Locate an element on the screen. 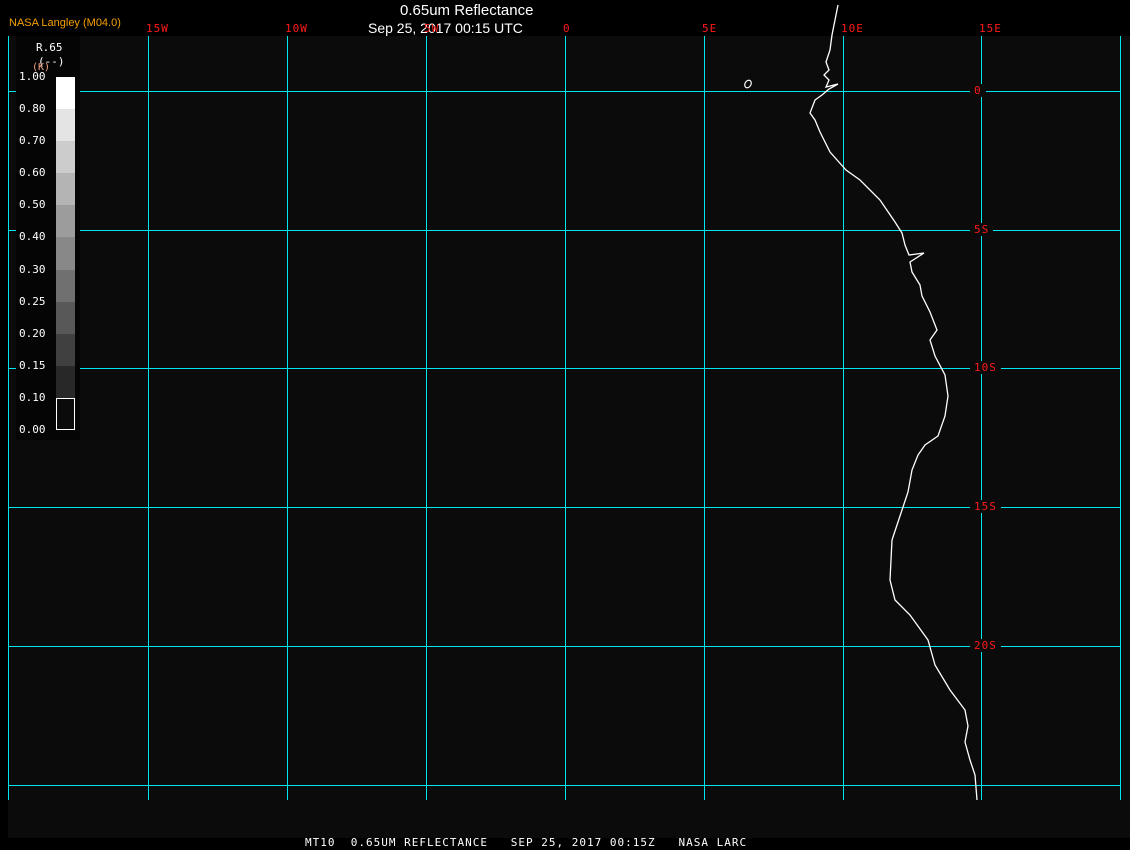 Image resolution: width=1130 pixels, height=850 pixels. colorbar-tick-label: 0.20 is located at coordinates (32, 333).